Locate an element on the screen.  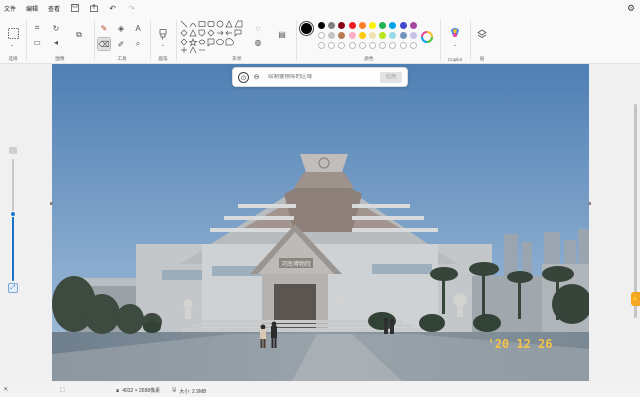
generative-erase-bar: ⊙ ⊖ 应用 is located at coordinates (320, 77).